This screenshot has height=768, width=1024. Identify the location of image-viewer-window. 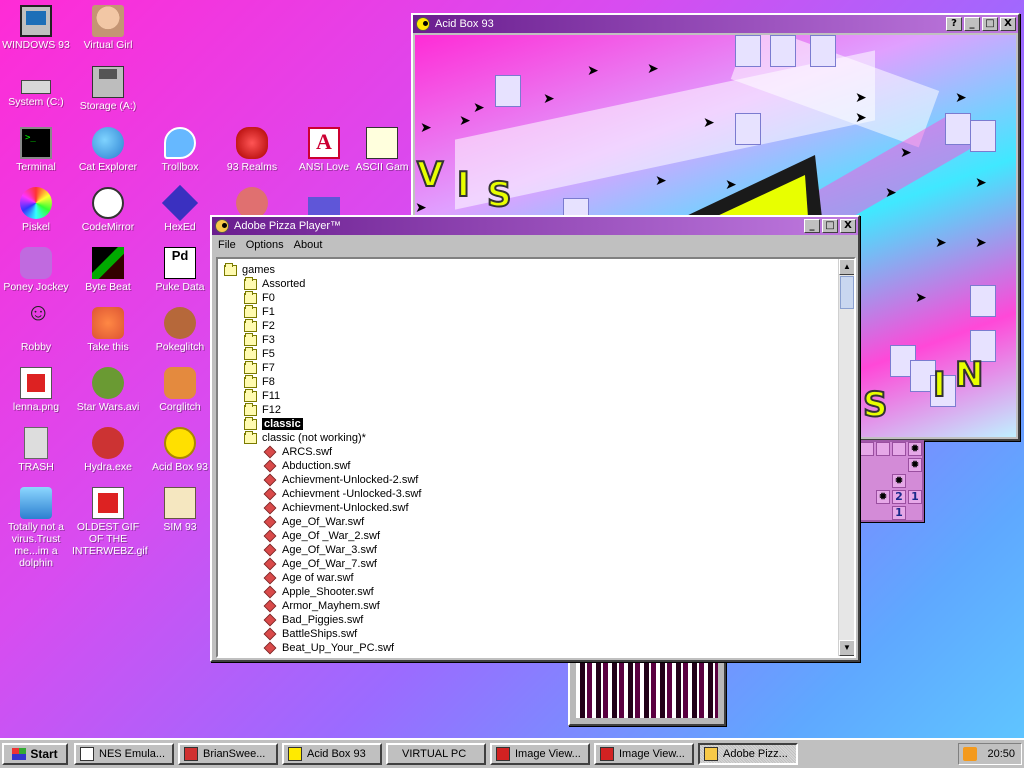
(647, 692).